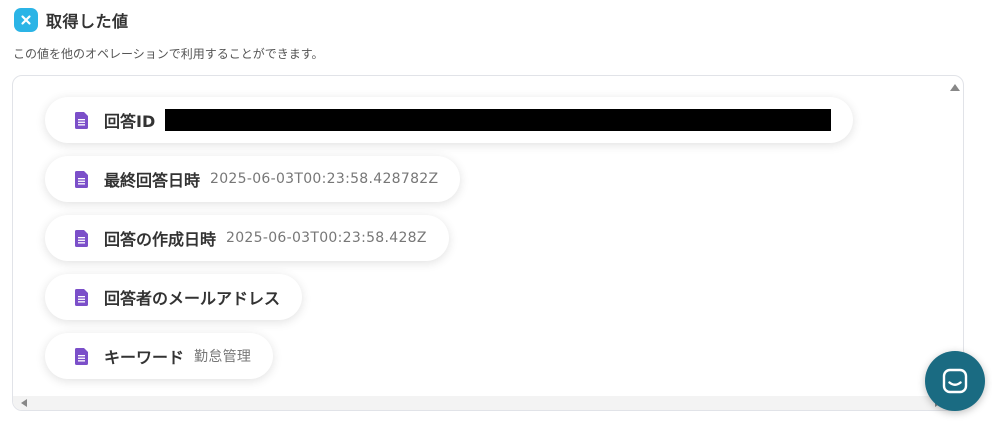 This screenshot has height=424, width=992. Describe the element at coordinates (24, 403) in the screenshot. I see `scroll-left-arrow-icon` at that location.